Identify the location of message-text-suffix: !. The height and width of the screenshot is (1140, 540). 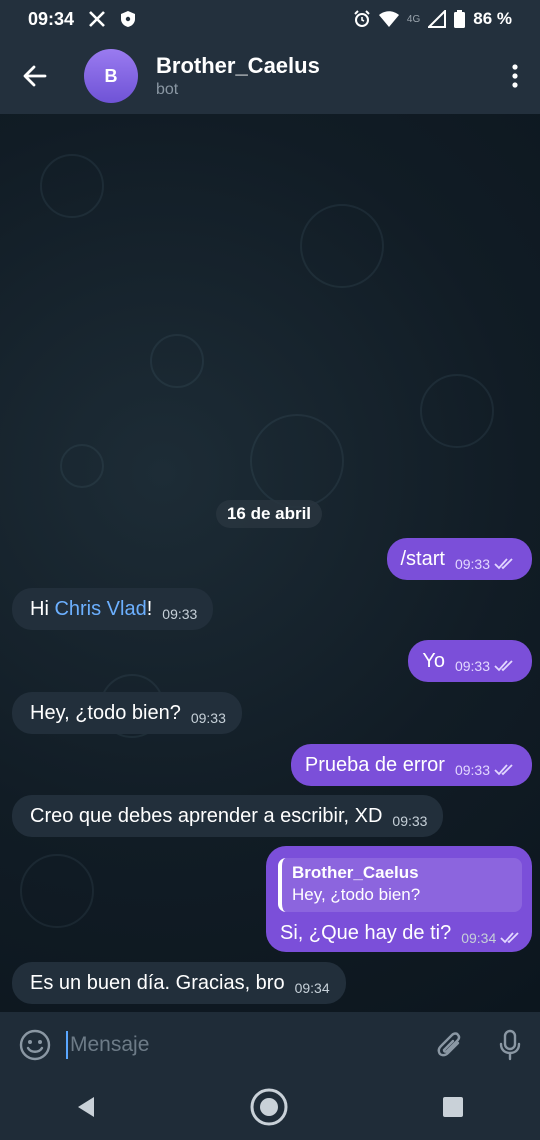
(149, 608).